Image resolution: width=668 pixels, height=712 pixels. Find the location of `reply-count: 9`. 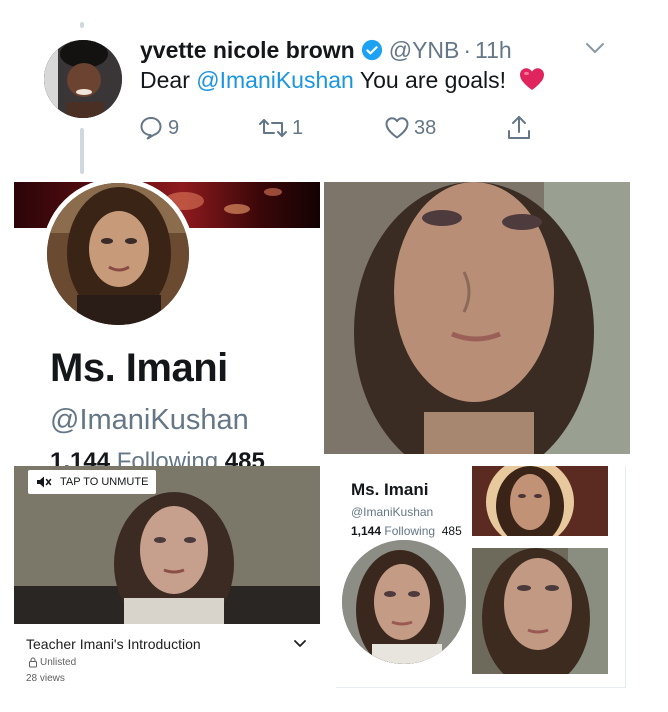

reply-count: 9 is located at coordinates (174, 127).